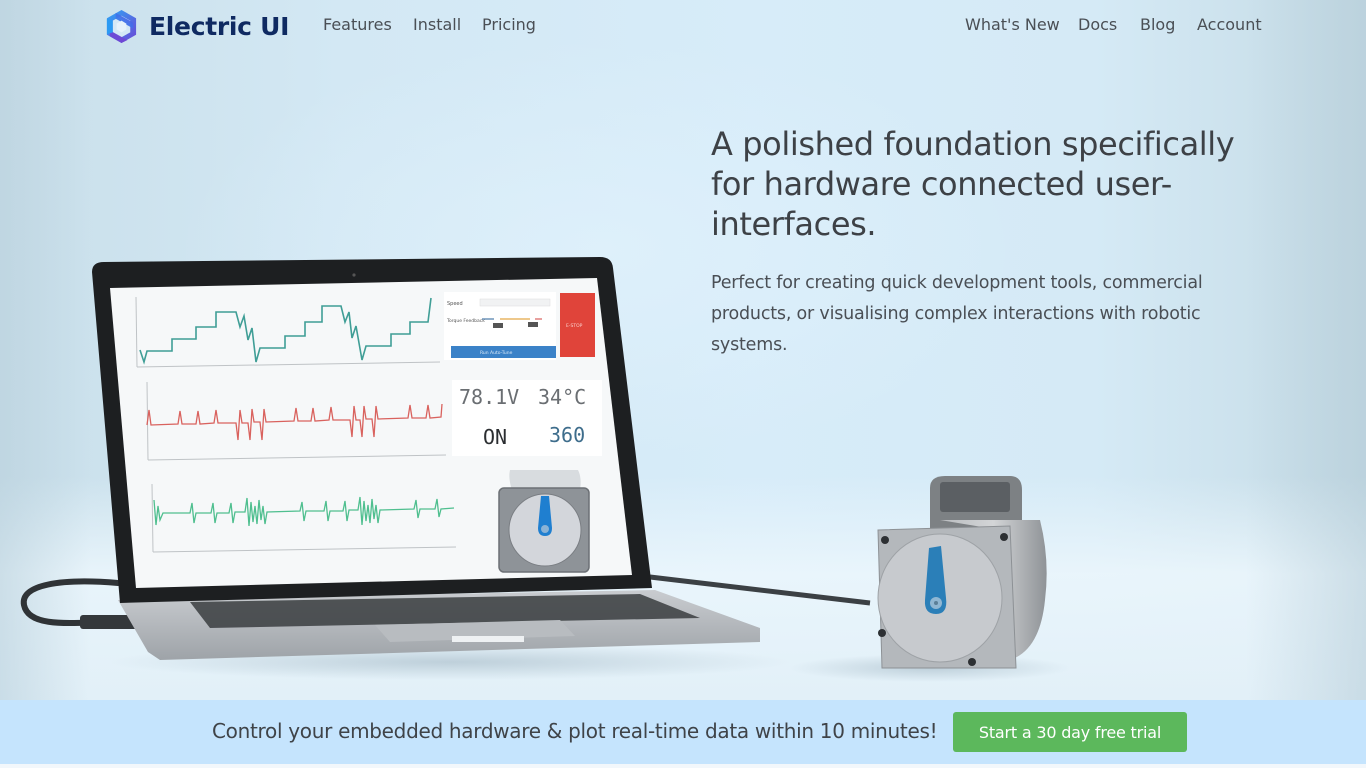 Image resolution: width=1366 pixels, height=768 pixels. What do you see at coordinates (562, 397) in the screenshot?
I see `readout-temperature: 34°C` at bounding box center [562, 397].